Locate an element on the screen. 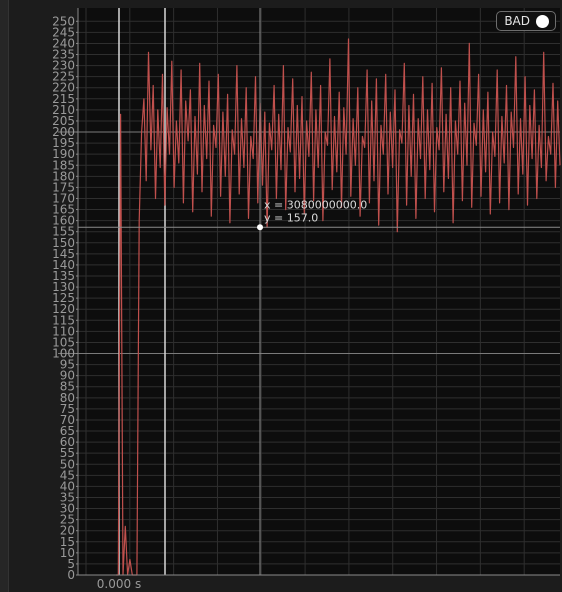 This screenshot has width=562, height=592. bad-status-toggle: BAD is located at coordinates (526, 21).